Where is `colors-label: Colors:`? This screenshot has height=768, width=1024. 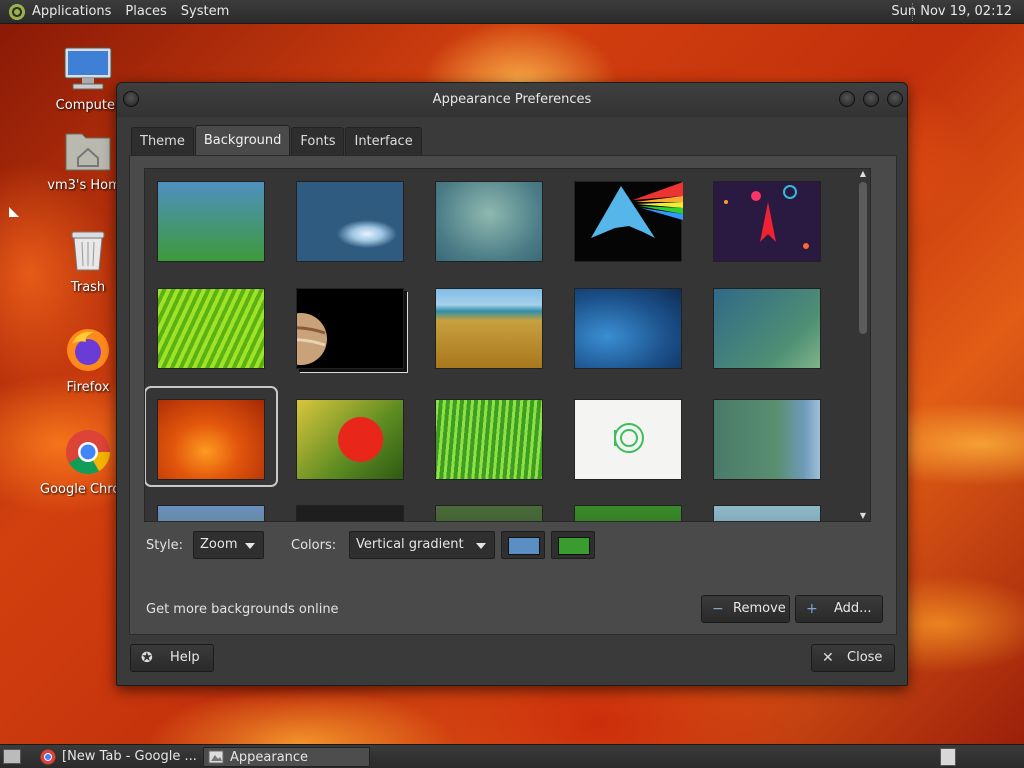
colors-label: Colors: is located at coordinates (314, 545).